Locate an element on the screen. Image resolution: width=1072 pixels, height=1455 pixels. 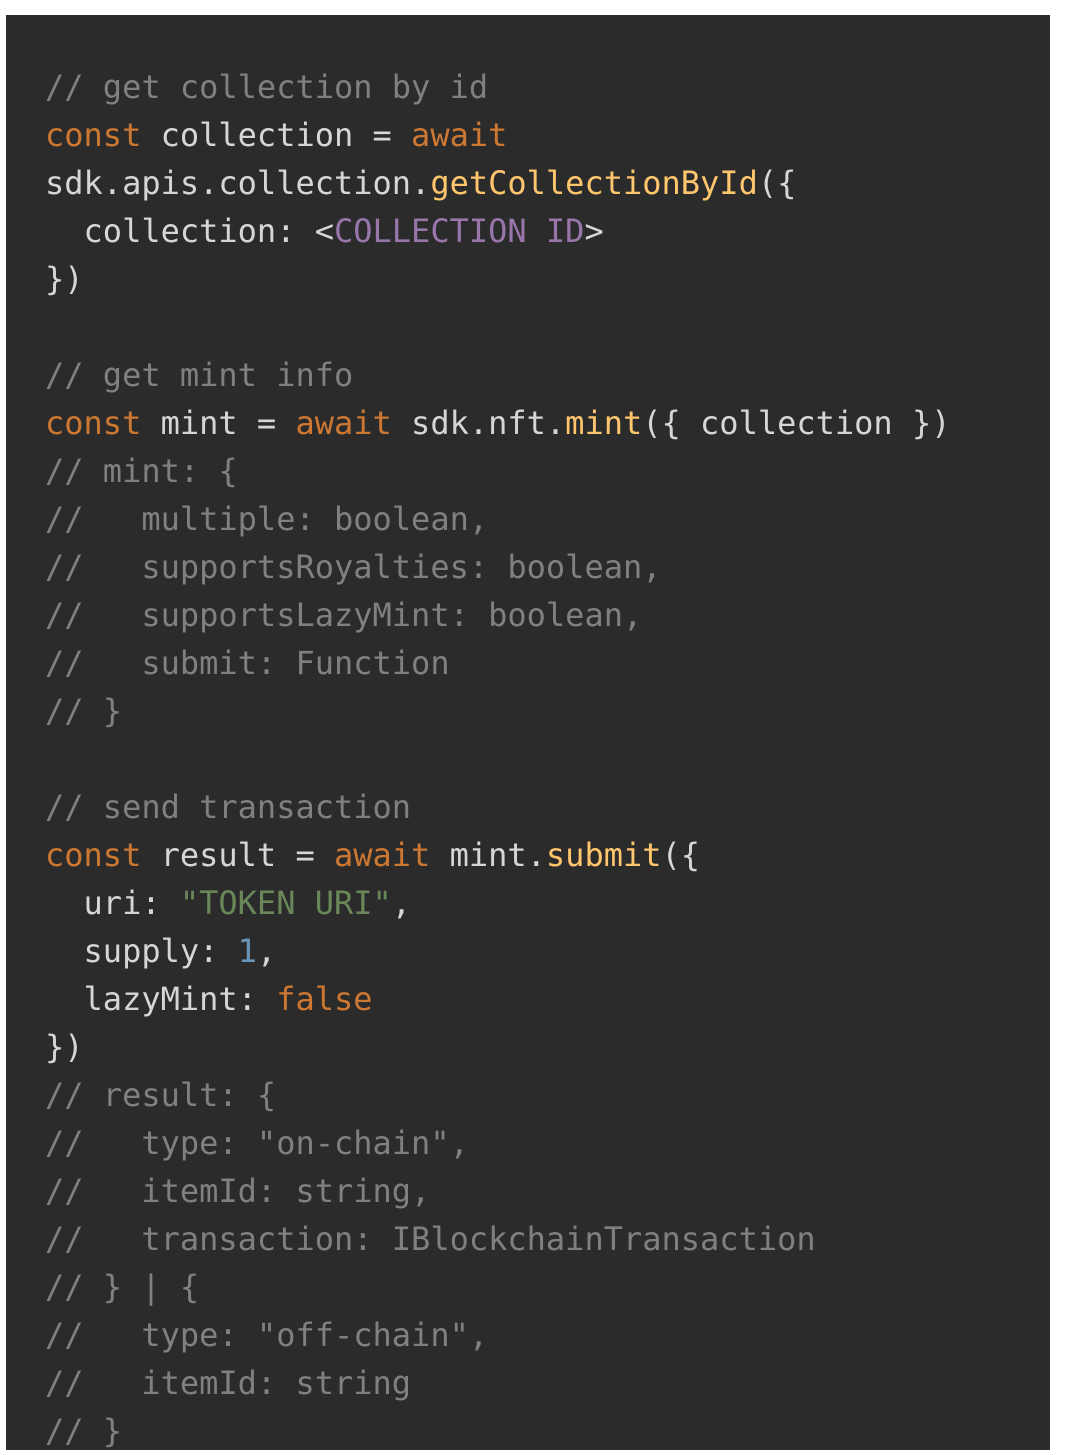
code-line: // multiple: boolean, is located at coordinates (547, 519).